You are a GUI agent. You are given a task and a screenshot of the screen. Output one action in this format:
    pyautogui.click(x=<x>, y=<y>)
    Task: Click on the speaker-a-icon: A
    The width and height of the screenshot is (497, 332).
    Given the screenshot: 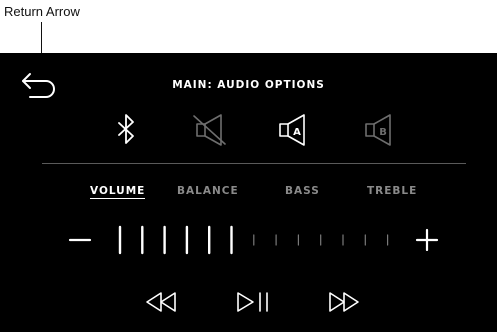 What is the action you would take?
    pyautogui.click(x=292, y=130)
    